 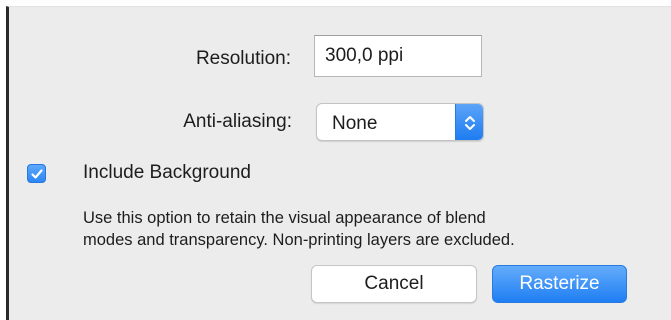 What do you see at coordinates (243, 58) in the screenshot?
I see `resolution-label: Resolution:` at bounding box center [243, 58].